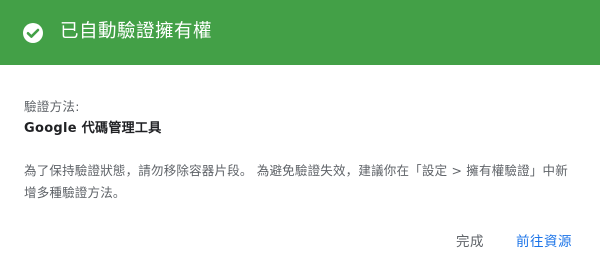  I want to click on verification-method-label: 驗證方法:, so click(52, 106).